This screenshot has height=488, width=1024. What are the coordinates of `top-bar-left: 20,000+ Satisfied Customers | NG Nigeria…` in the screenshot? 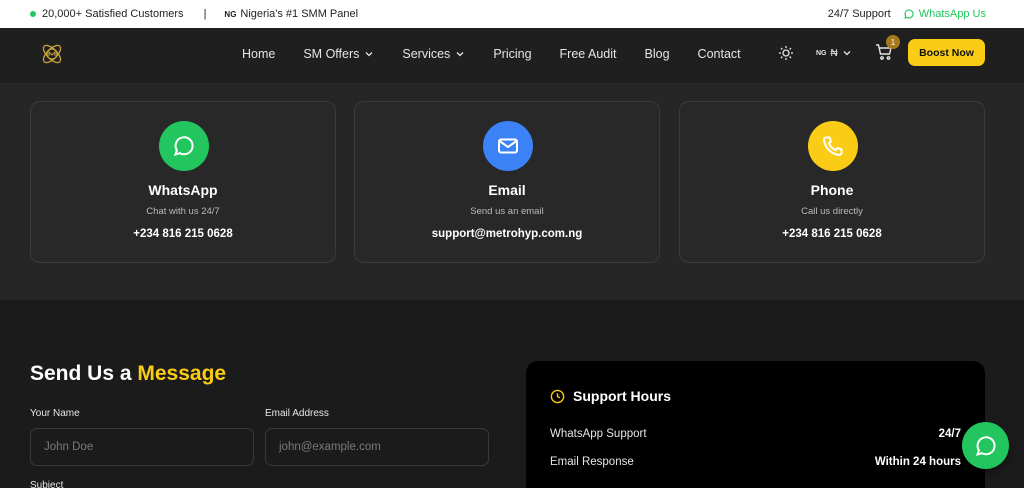 It's located at (194, 14).